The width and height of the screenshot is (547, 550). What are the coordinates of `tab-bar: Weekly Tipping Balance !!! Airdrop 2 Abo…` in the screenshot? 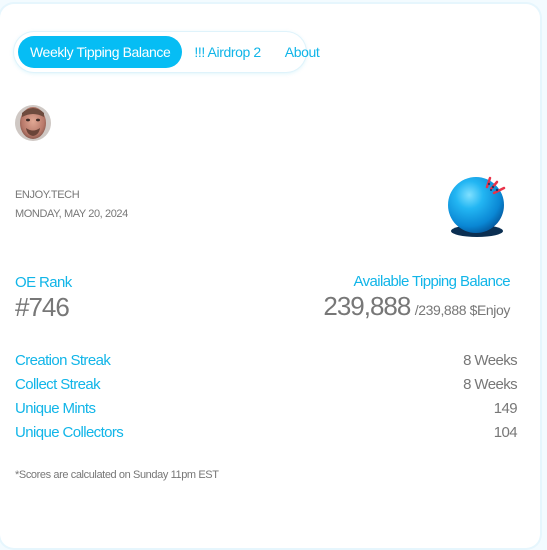 It's located at (167, 52).